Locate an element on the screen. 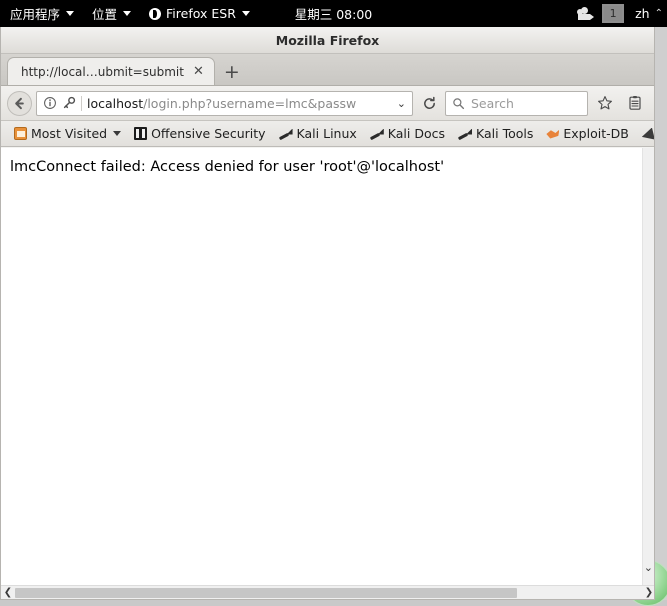 This screenshot has height=606, width=667. scroll-right-arrow-icon: ❯ is located at coordinates (648, 593).